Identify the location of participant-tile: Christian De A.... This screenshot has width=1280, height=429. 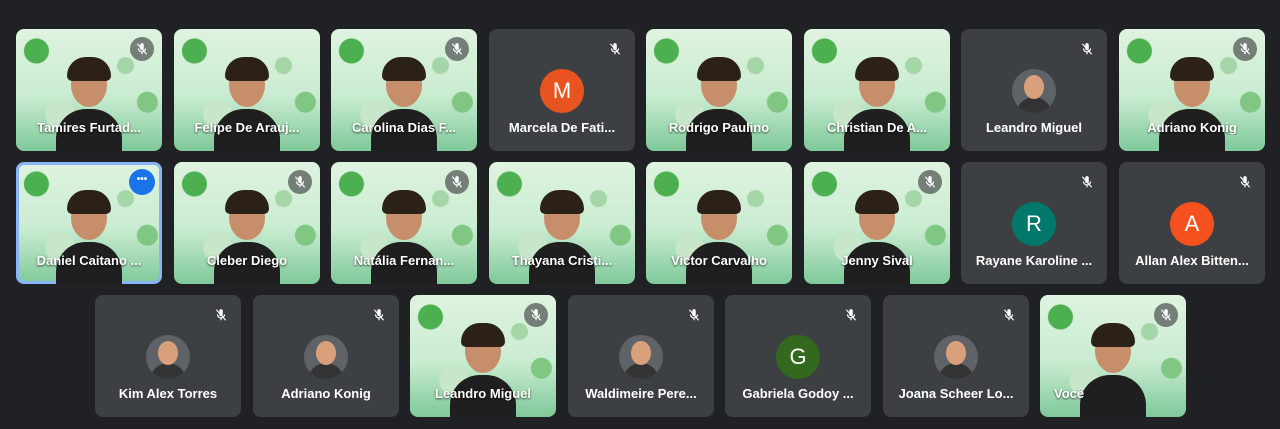
(877, 90).